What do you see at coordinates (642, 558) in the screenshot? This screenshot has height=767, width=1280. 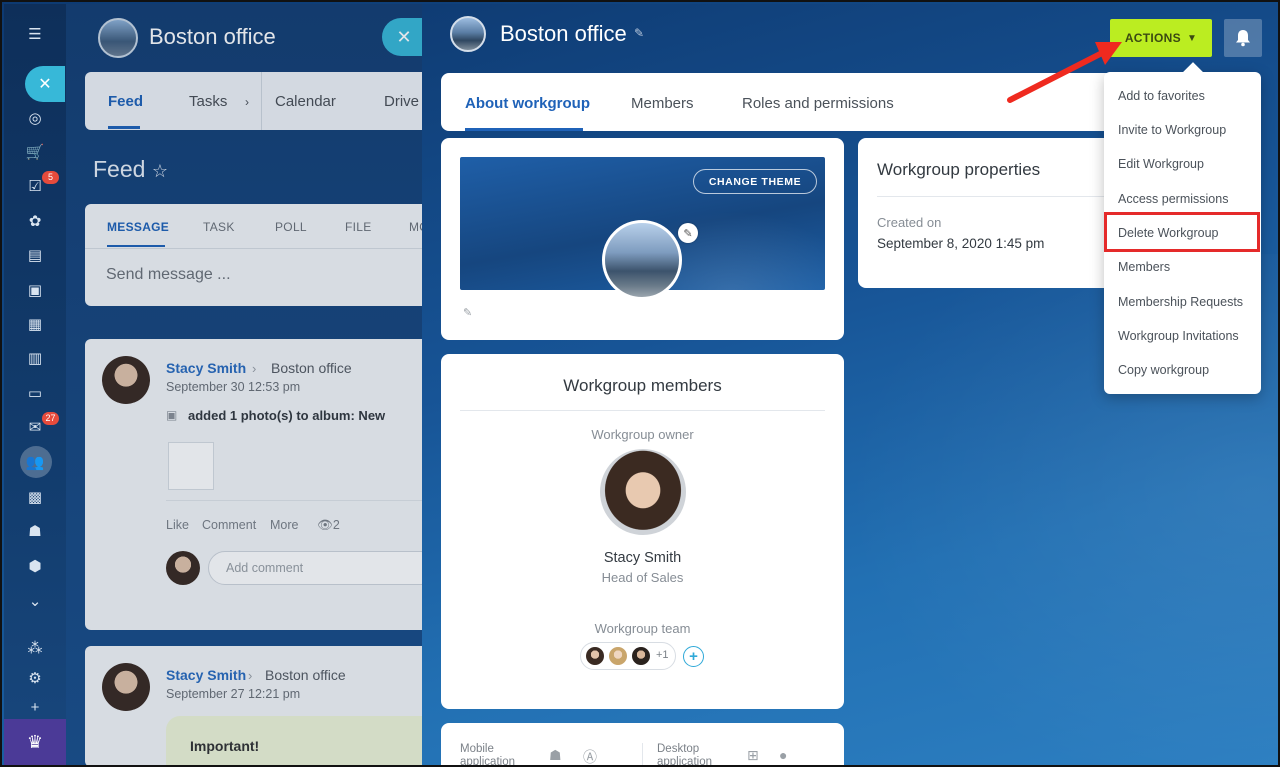 I see `owner-name: Stacy Smith` at bounding box center [642, 558].